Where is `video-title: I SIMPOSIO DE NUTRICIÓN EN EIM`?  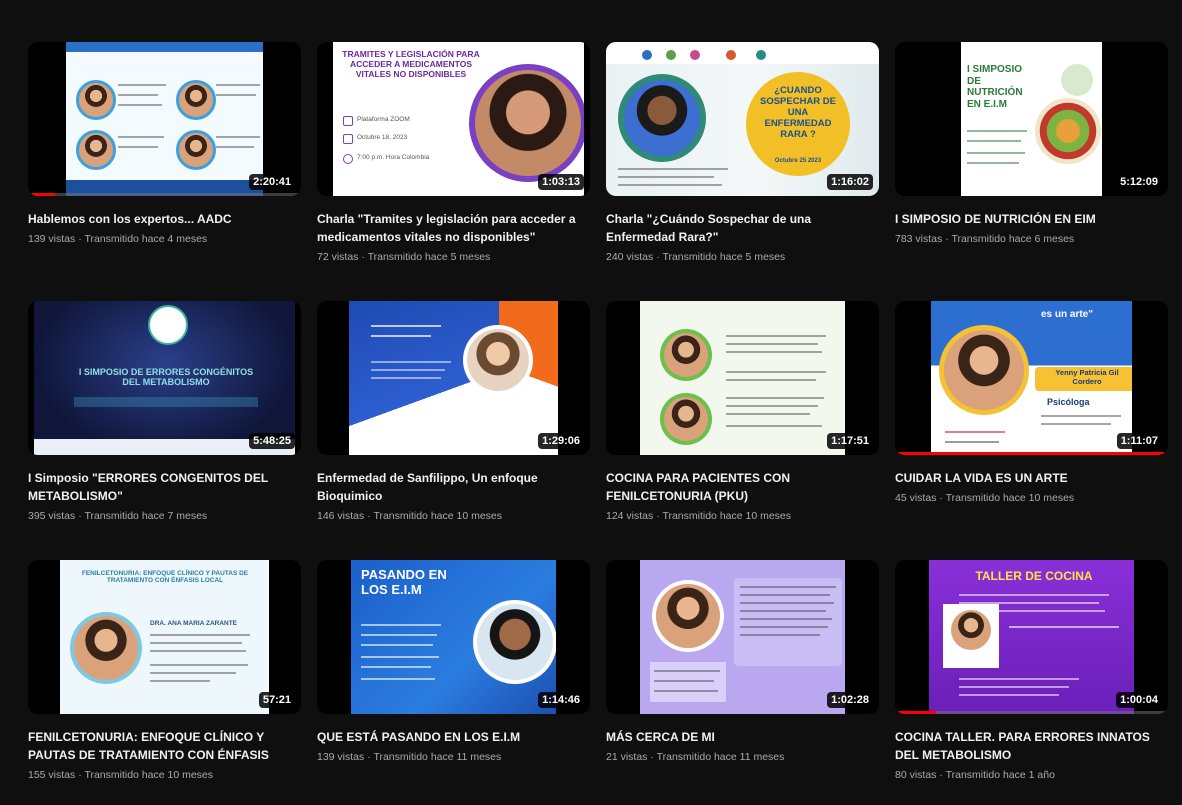 video-title: I SIMPOSIO DE NUTRICIÓN EN EIM is located at coordinates (1031, 219).